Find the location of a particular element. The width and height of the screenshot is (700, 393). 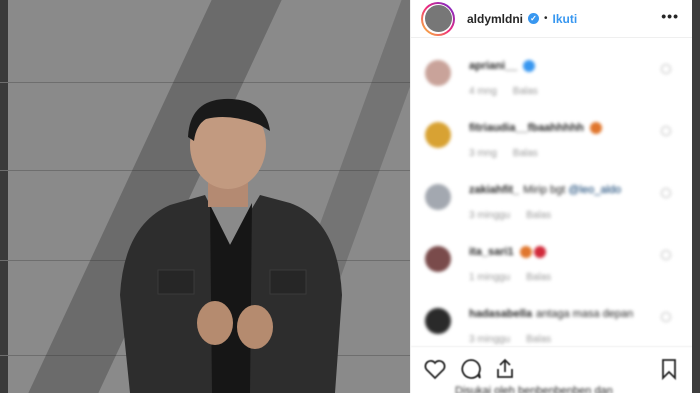

comment-username: fitriaudia__fbaahhhhh is located at coordinates (526, 128).